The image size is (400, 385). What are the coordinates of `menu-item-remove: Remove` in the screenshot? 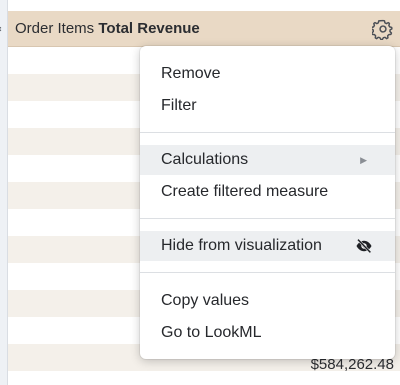 It's located at (267, 74).